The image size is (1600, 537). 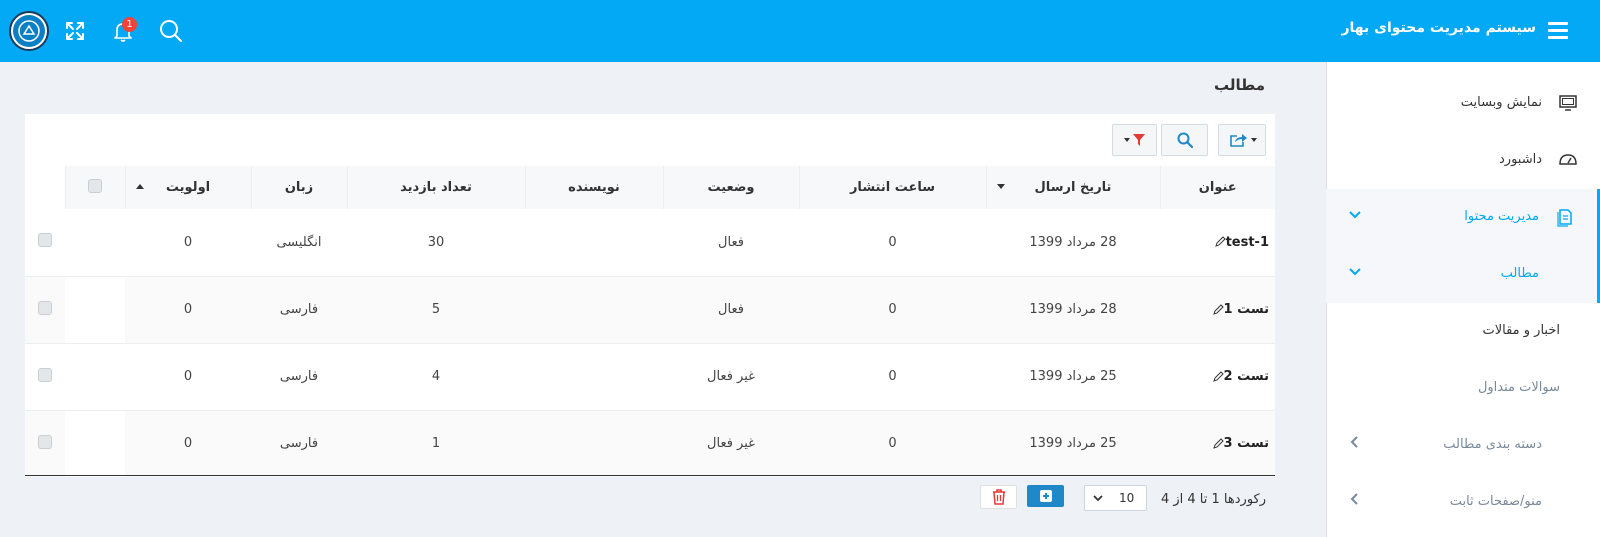 I want to click on row-language: انگلیسی, so click(x=299, y=243).